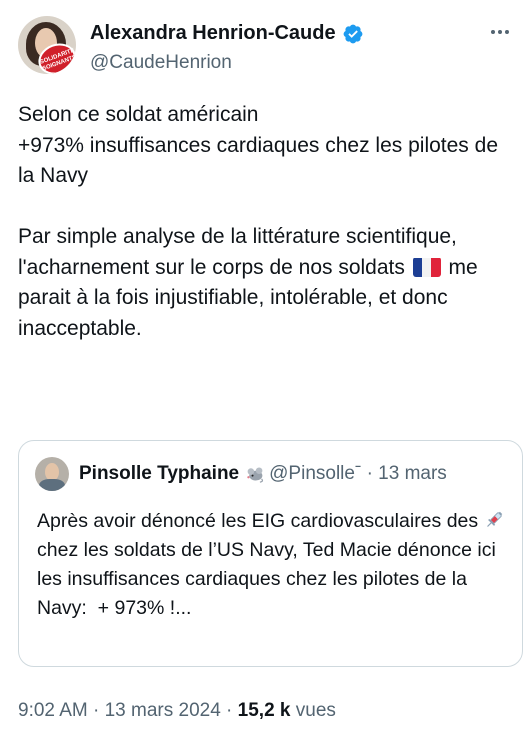 This screenshot has width=530, height=746. Describe the element at coordinates (255, 475) in the screenshot. I see `rat-emoji-icon` at that location.